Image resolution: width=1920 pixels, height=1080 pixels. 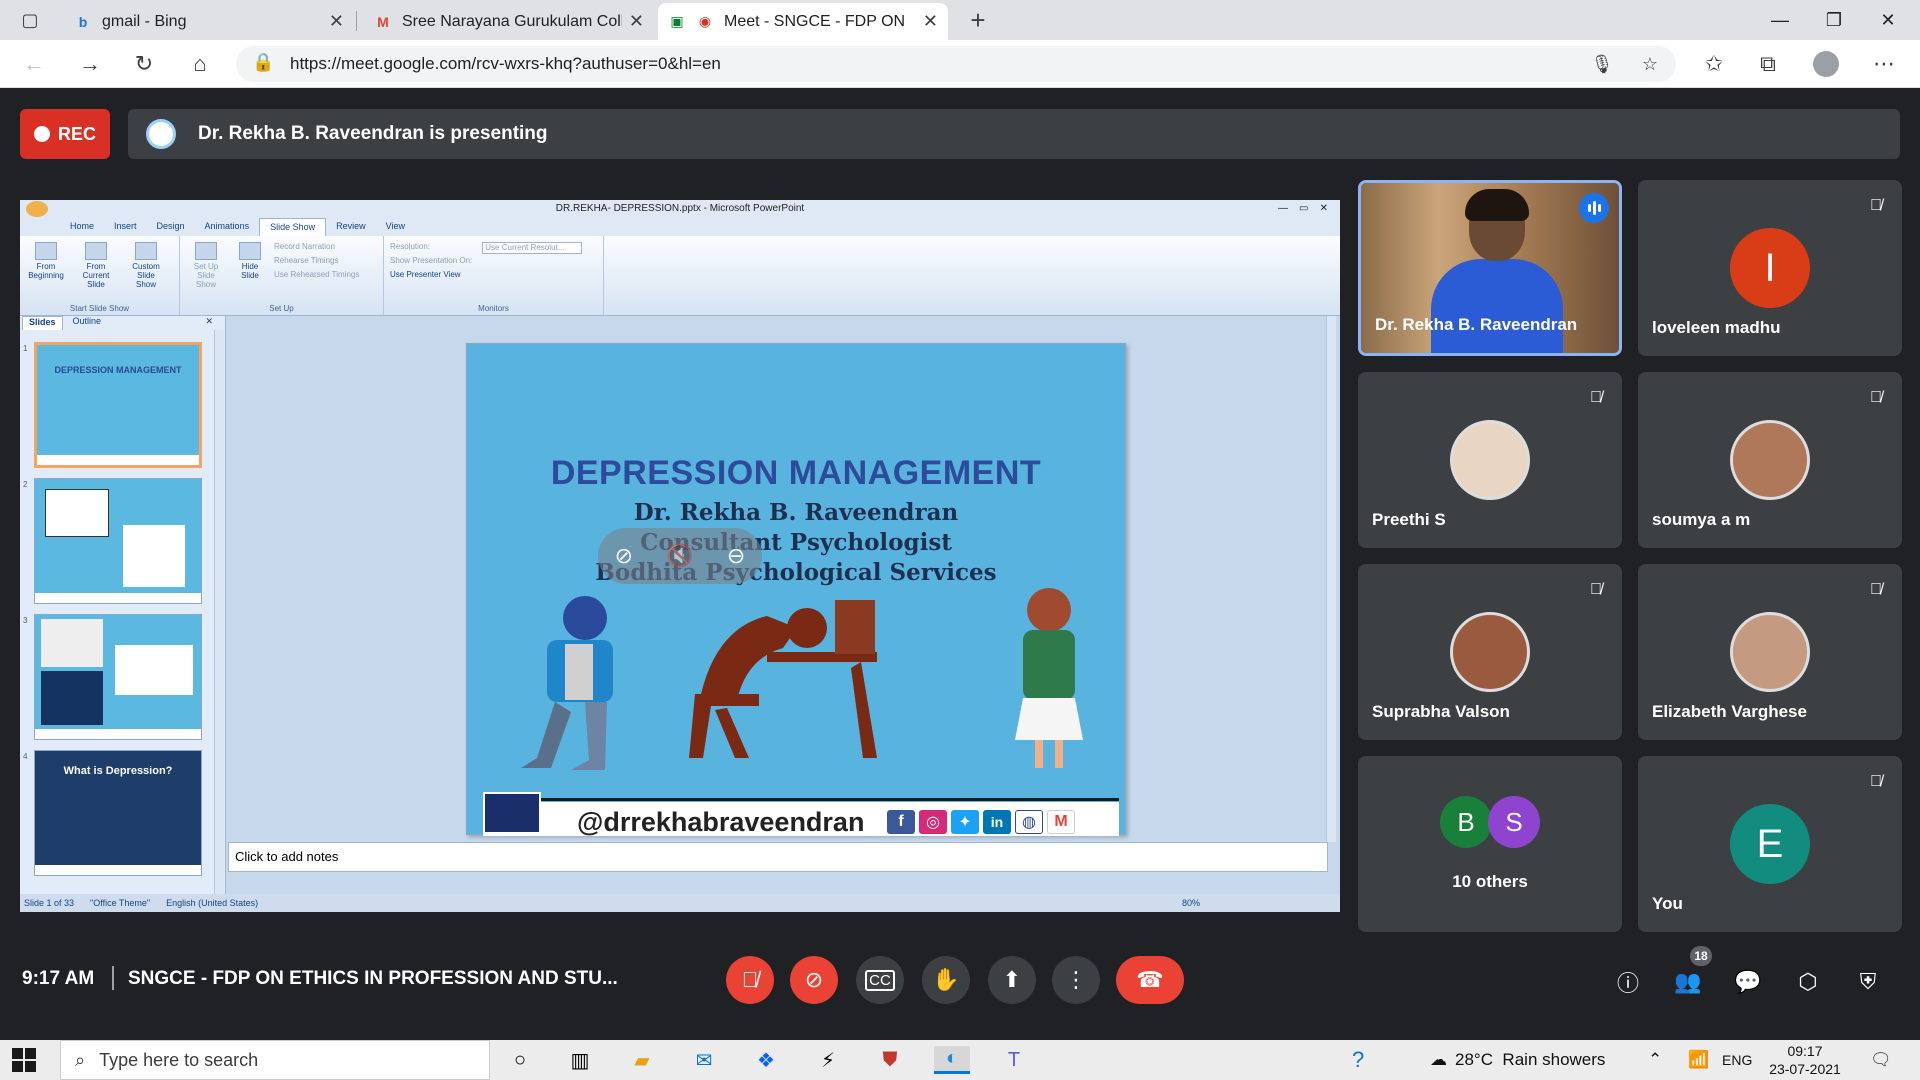 I want to click on notes-field: Click to add notes, so click(x=778, y=857).